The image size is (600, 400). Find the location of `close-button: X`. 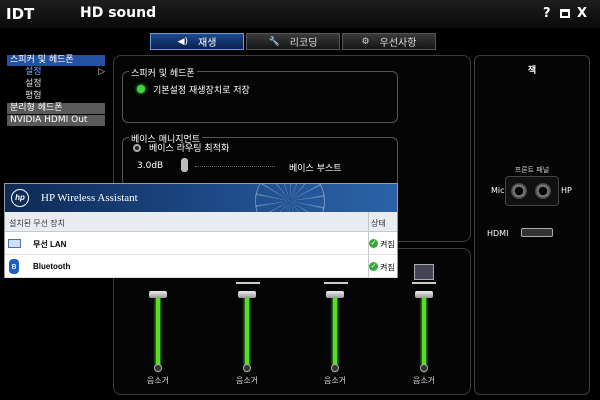

close-button: X is located at coordinates (582, 13).